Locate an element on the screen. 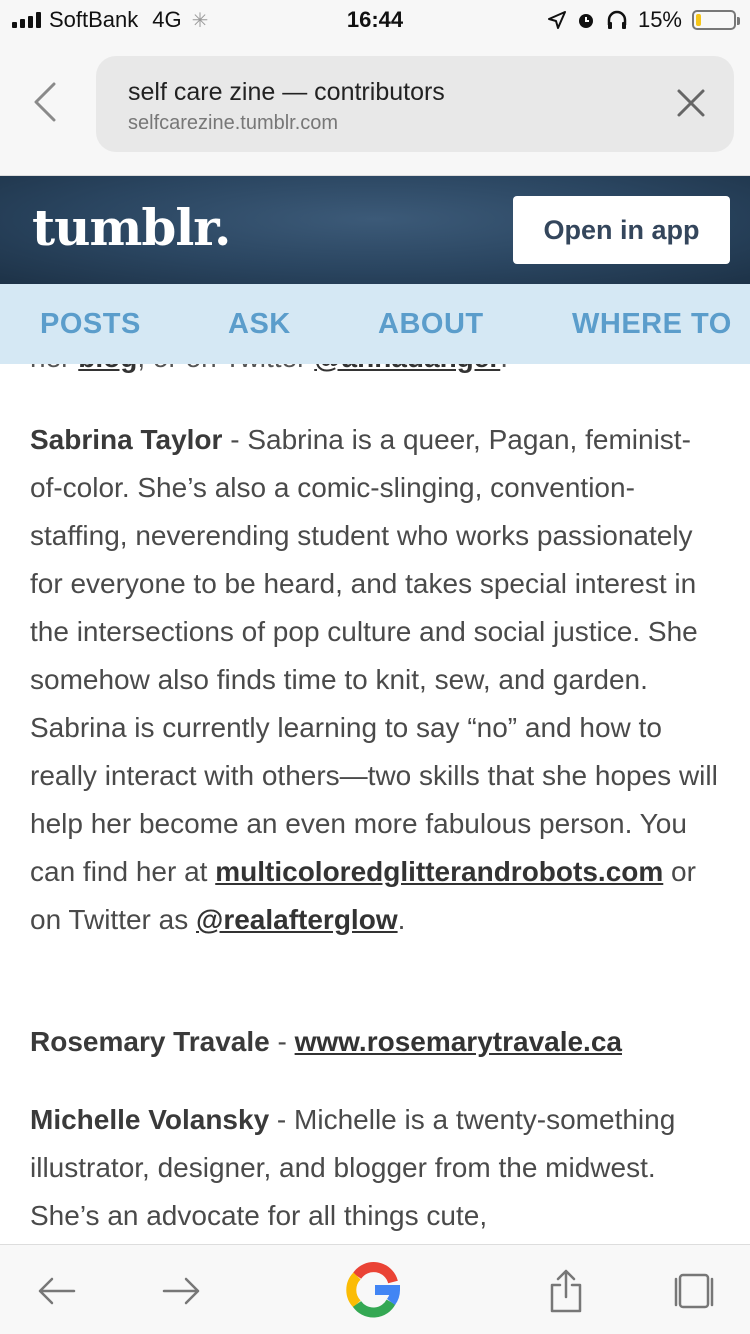 The height and width of the screenshot is (1334, 750). status-right: 15% is located at coordinates (643, 20).